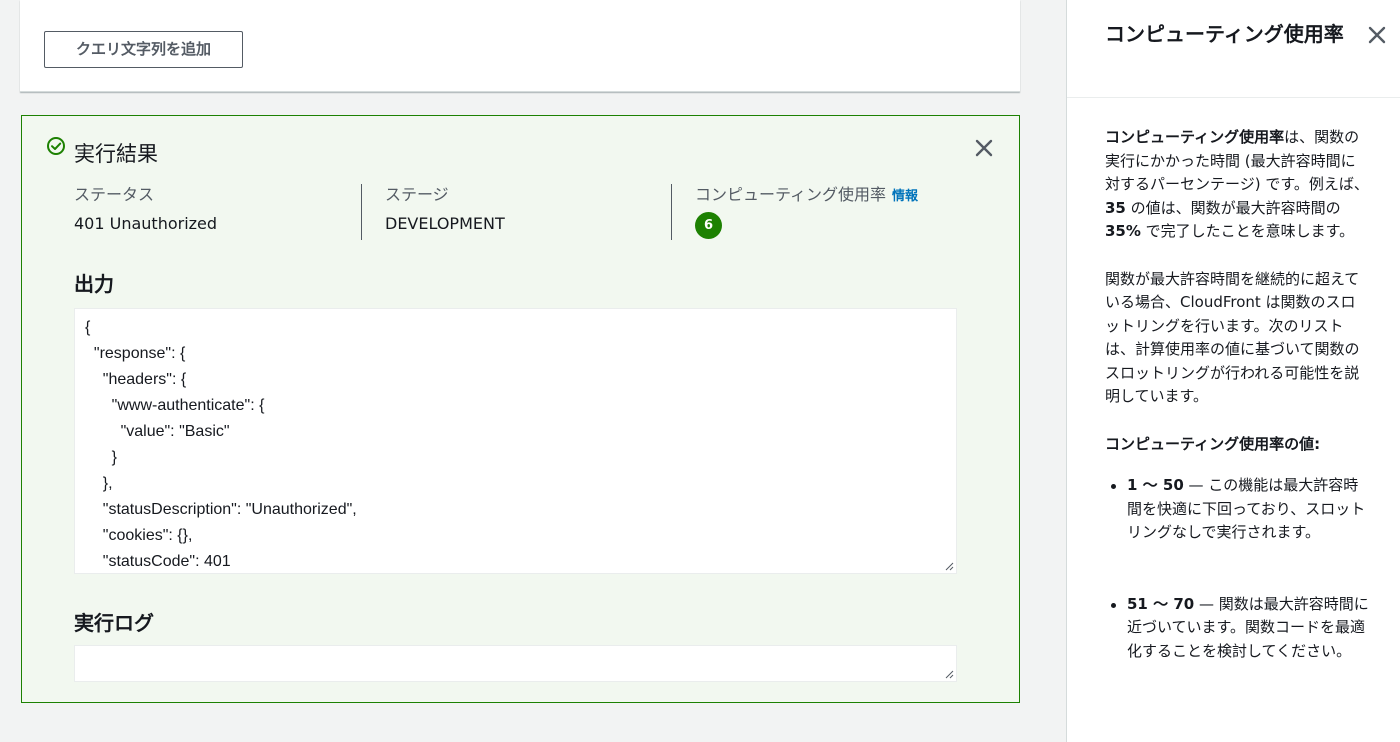 This screenshot has height=742, width=1400. Describe the element at coordinates (1233, 49) in the screenshot. I see `help-header: コンピューティング使用率` at that location.